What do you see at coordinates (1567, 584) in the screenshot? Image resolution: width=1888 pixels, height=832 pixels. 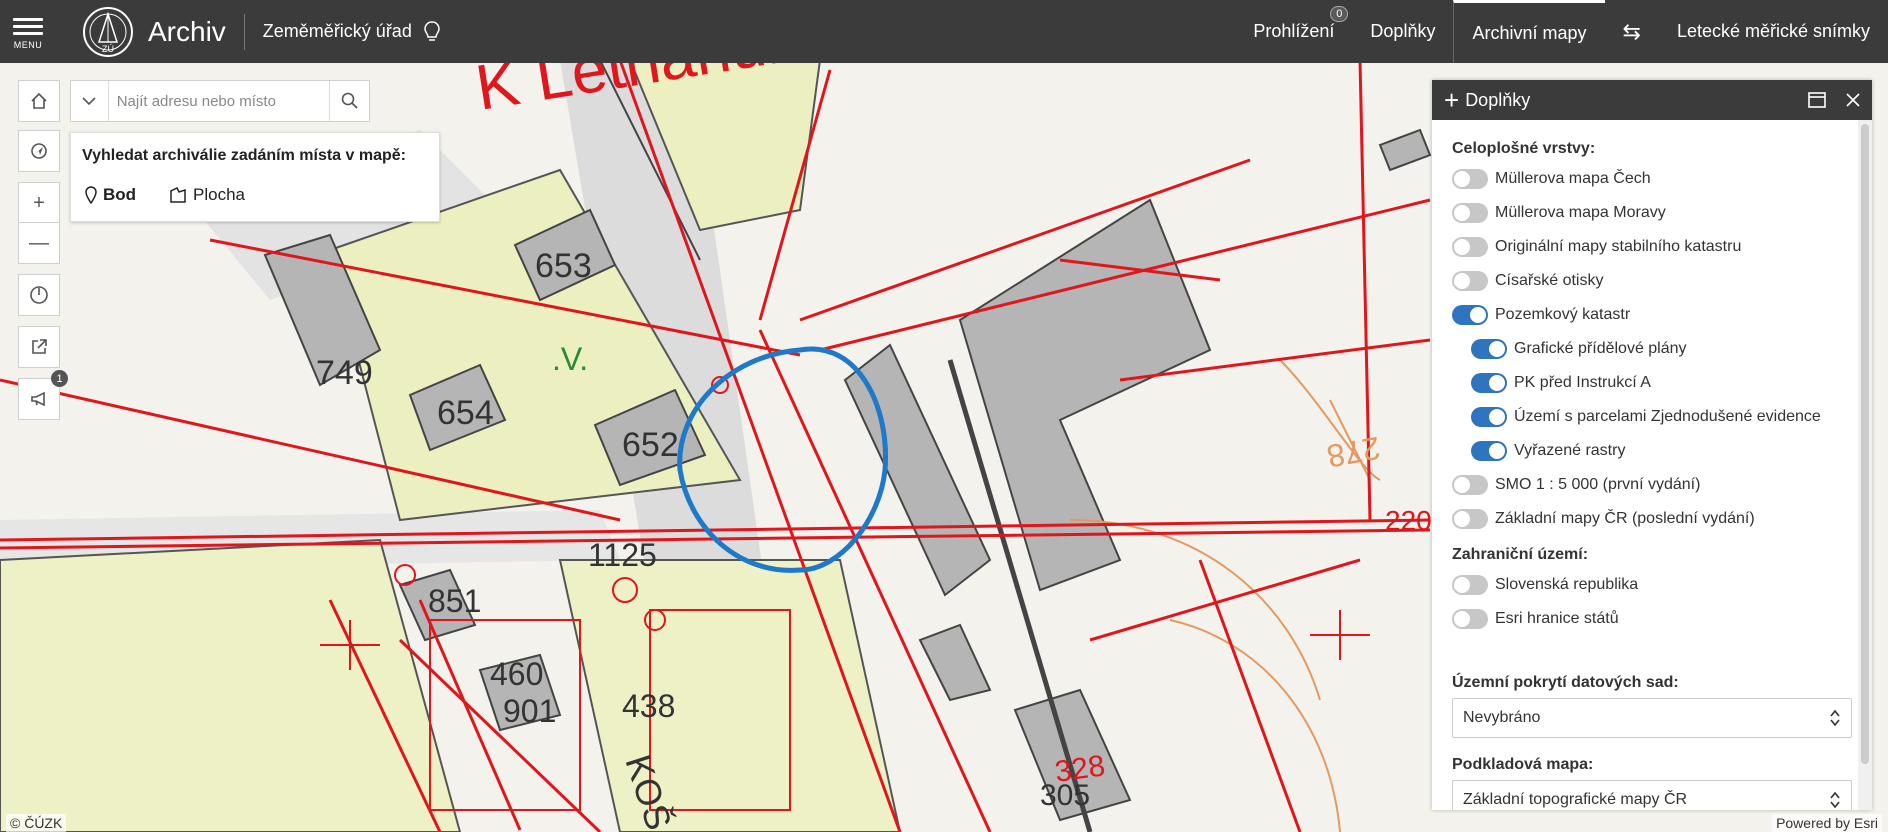 I see `foreign-layer-label: Slovenská republika` at bounding box center [1567, 584].